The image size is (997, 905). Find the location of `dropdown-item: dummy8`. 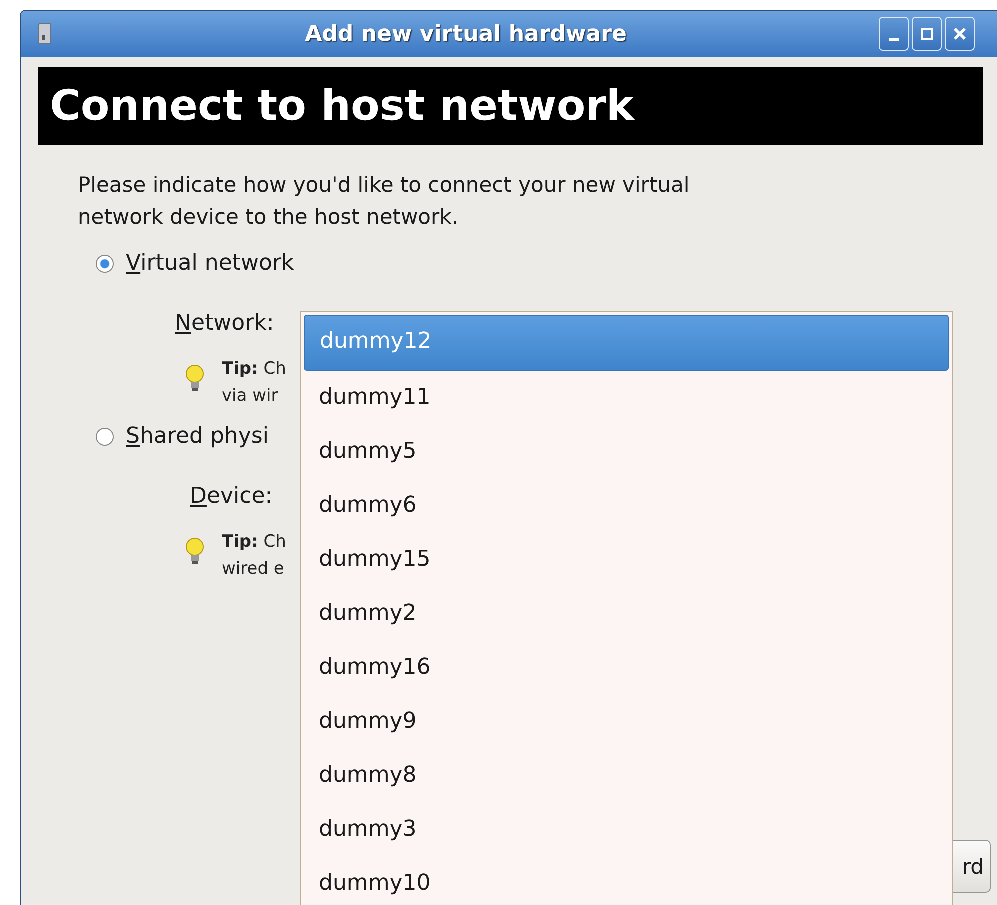

dropdown-item: dummy8 is located at coordinates (626, 776).